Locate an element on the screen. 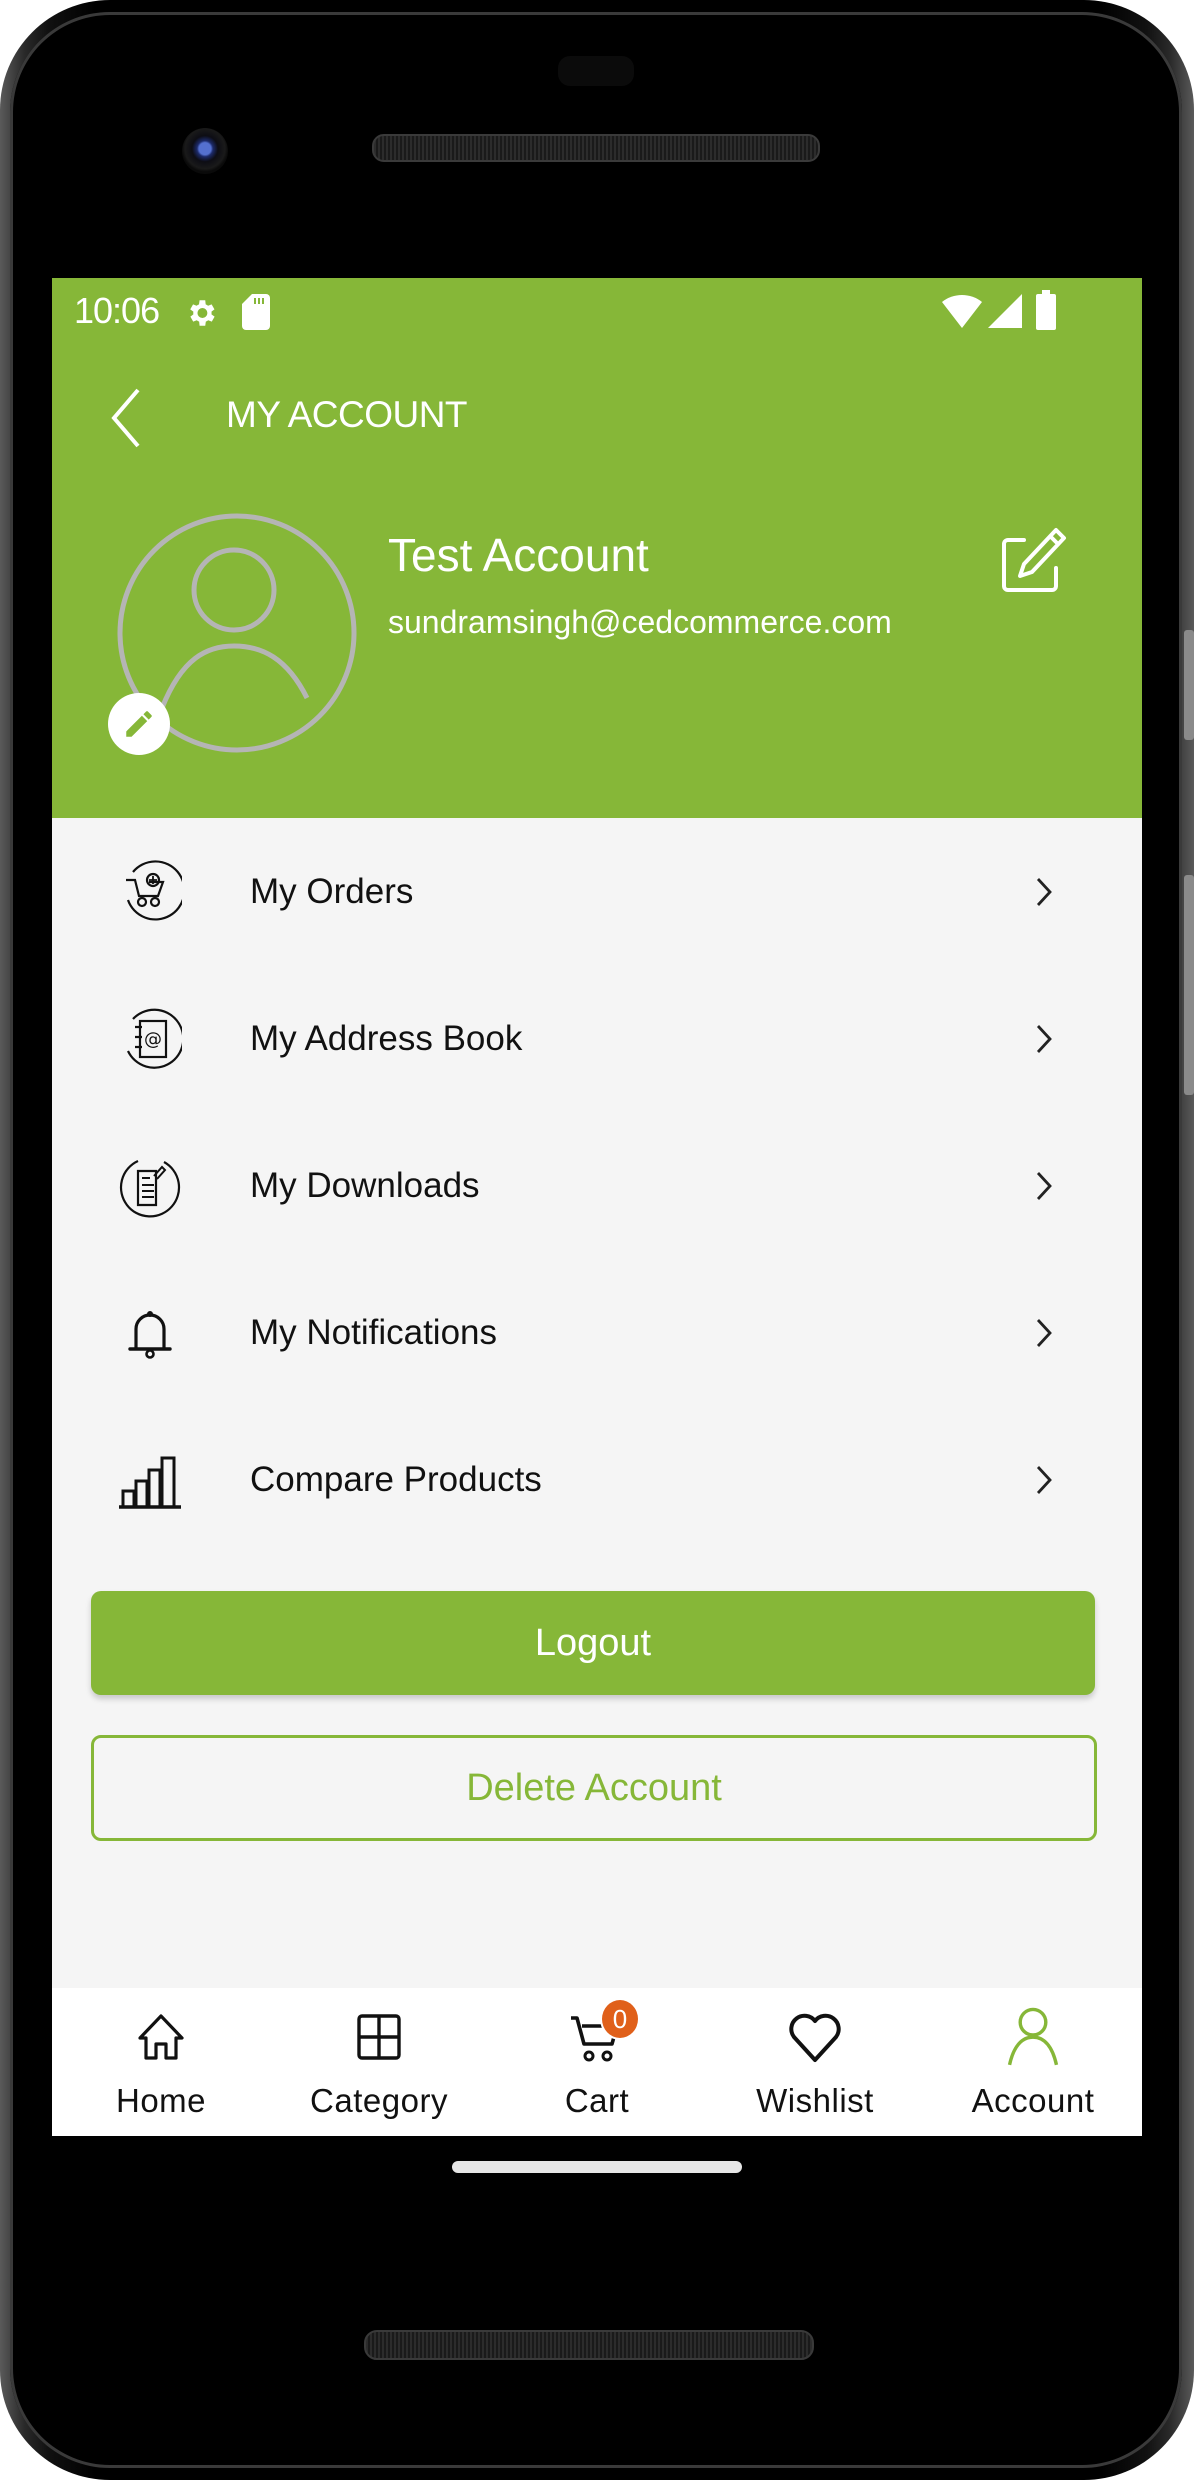  nav-wishlist: Wishlist is located at coordinates (815, 2062).